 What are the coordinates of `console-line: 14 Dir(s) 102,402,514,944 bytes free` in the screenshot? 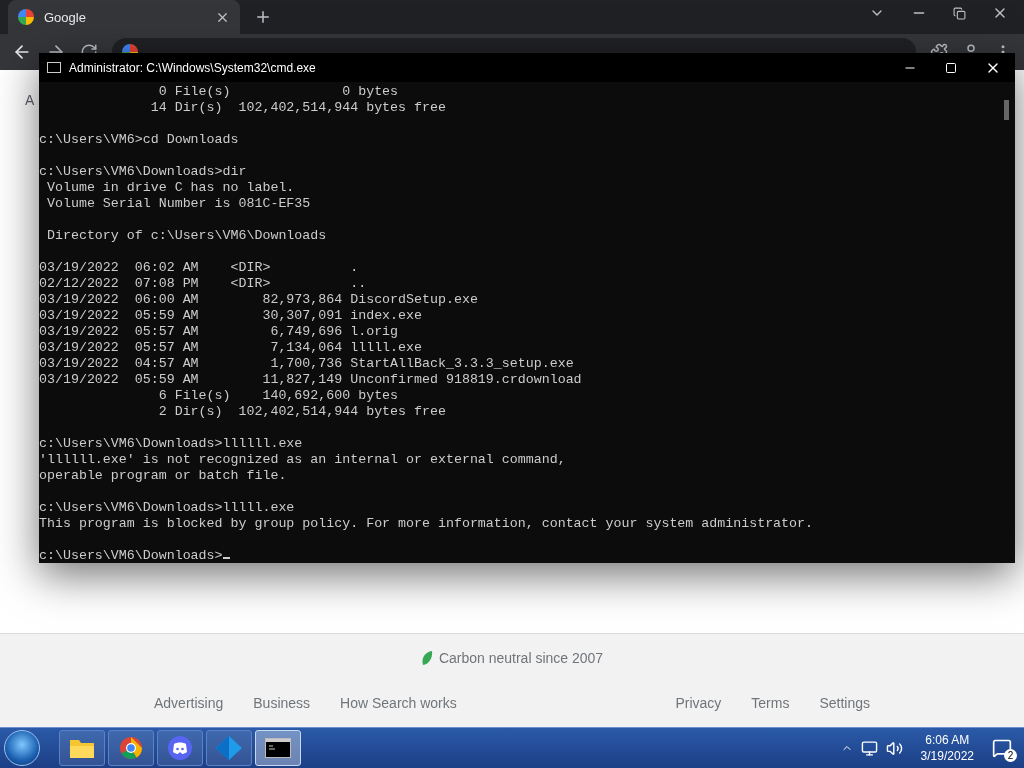 It's located at (297, 108).